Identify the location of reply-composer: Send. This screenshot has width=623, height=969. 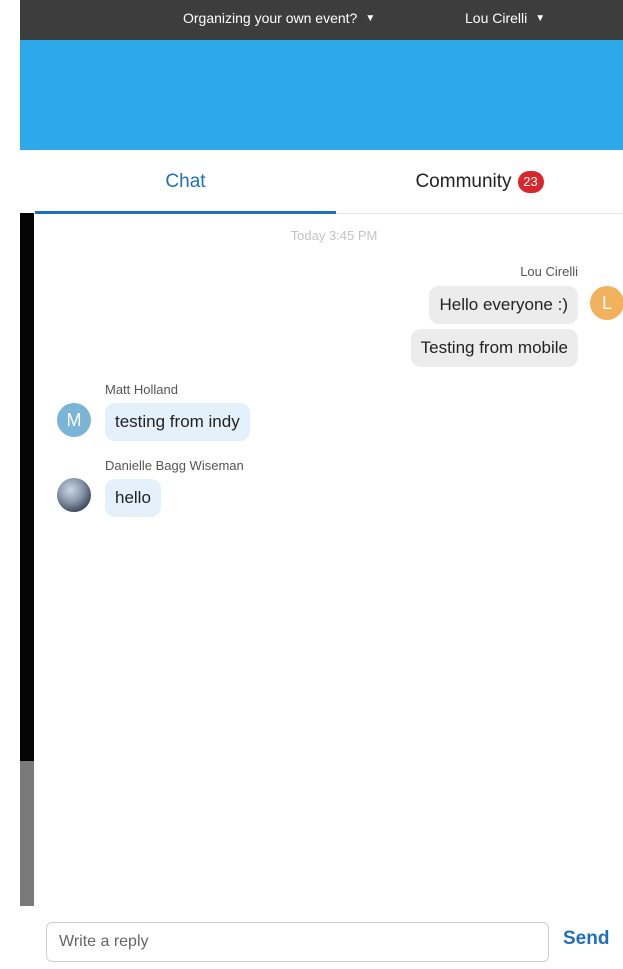
(329, 945).